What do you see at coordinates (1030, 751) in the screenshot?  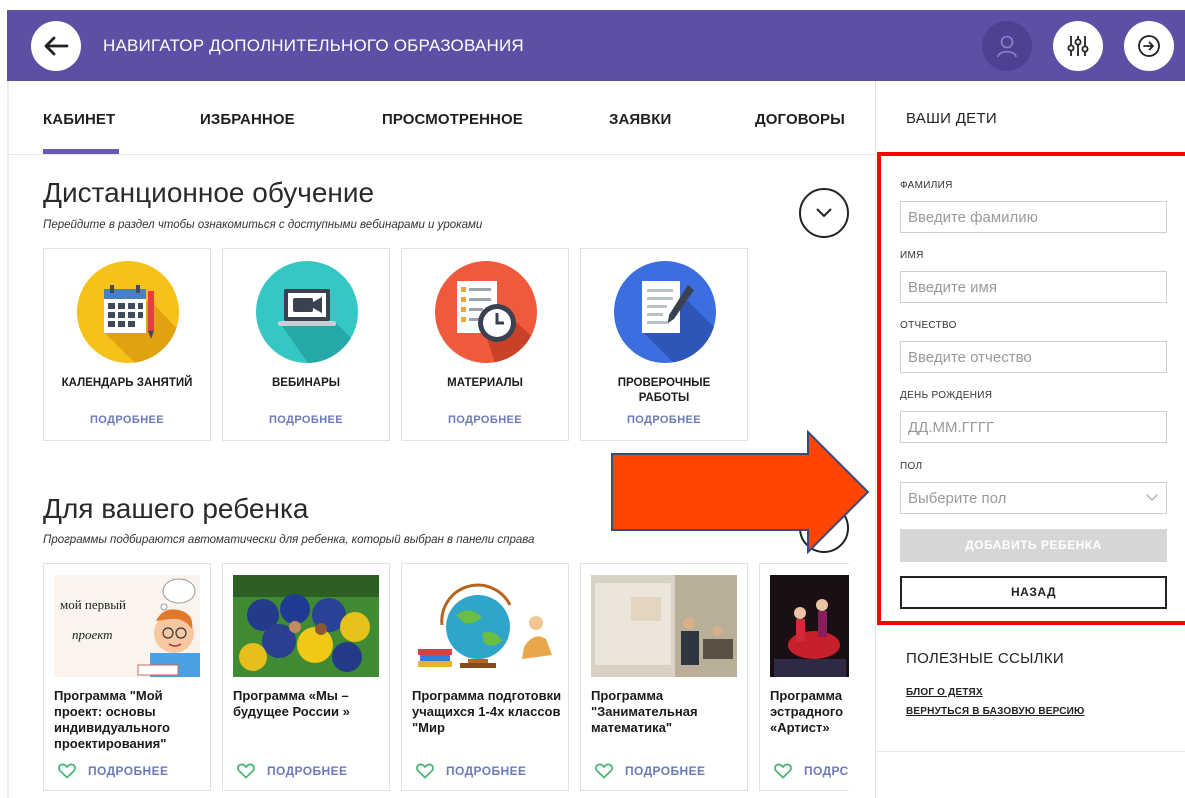 I see `divider` at bounding box center [1030, 751].